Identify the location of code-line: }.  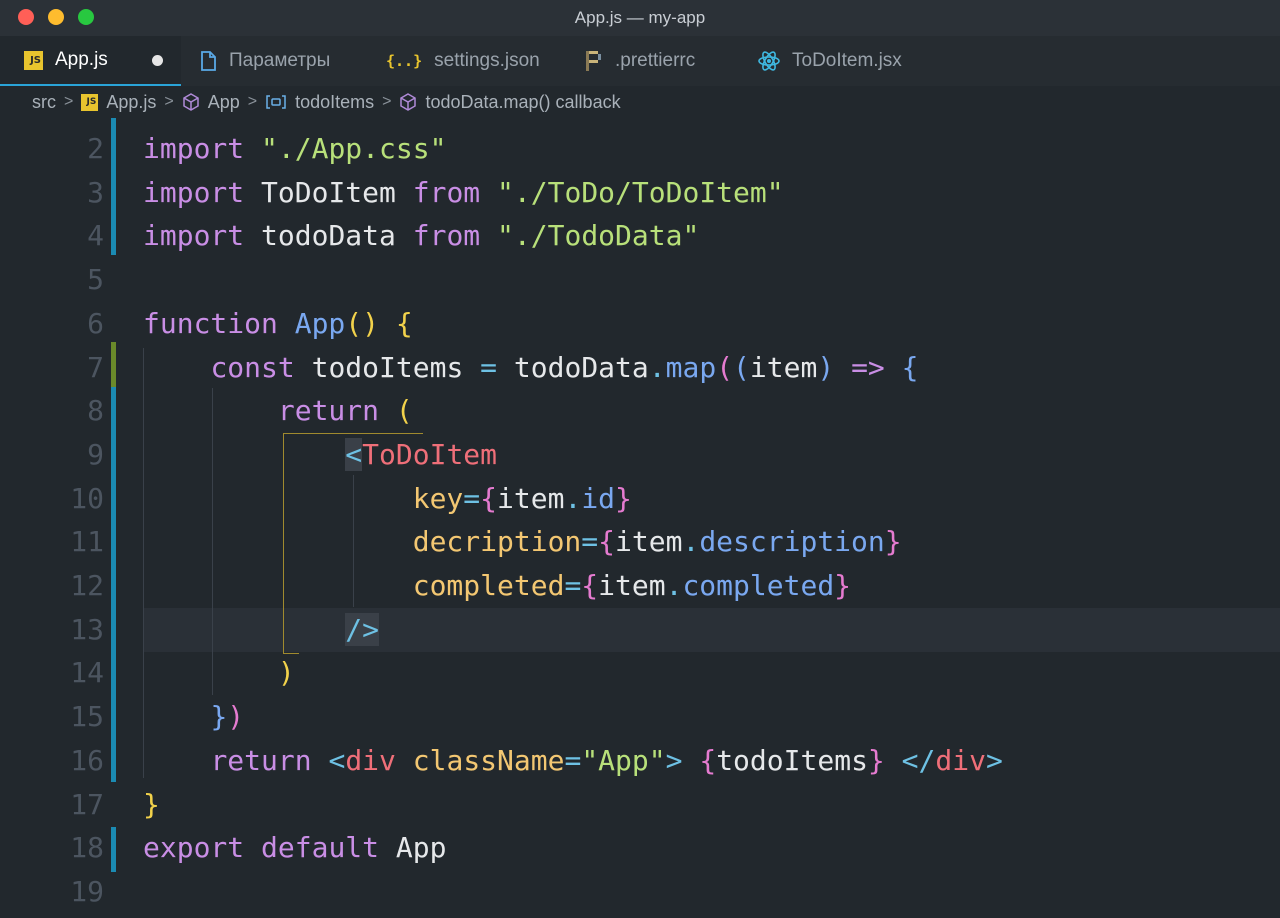
(151, 805).